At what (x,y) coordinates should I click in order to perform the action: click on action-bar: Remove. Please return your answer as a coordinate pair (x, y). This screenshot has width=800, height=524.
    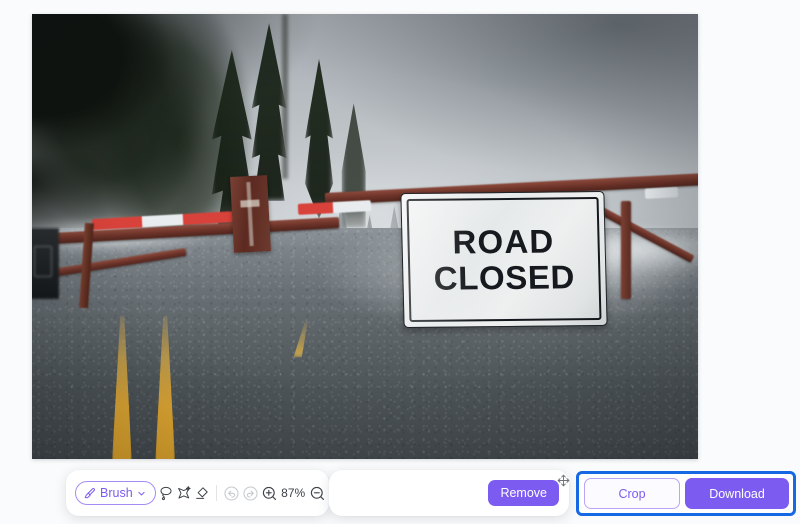
    Looking at the image, I should click on (449, 493).